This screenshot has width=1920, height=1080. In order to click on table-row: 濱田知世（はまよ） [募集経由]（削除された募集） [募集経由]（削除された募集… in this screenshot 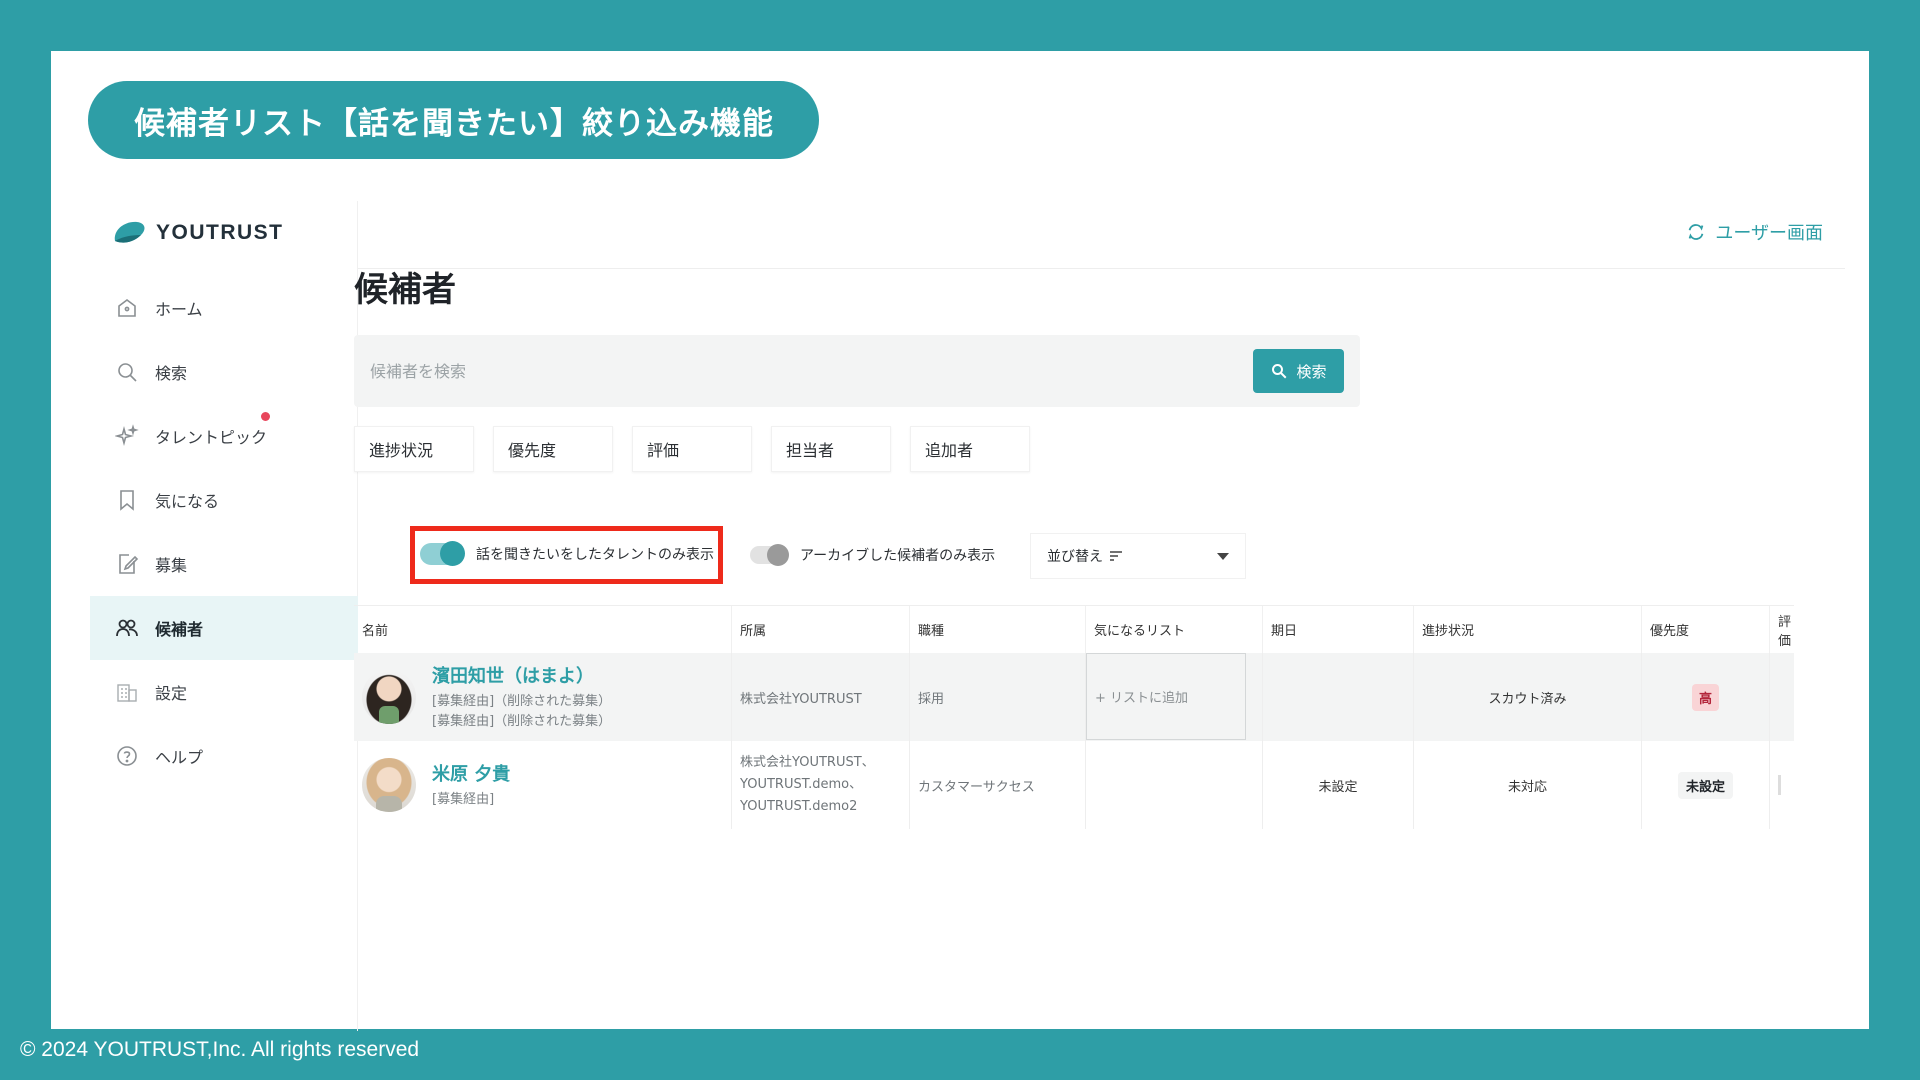, I will do `click(1074, 697)`.